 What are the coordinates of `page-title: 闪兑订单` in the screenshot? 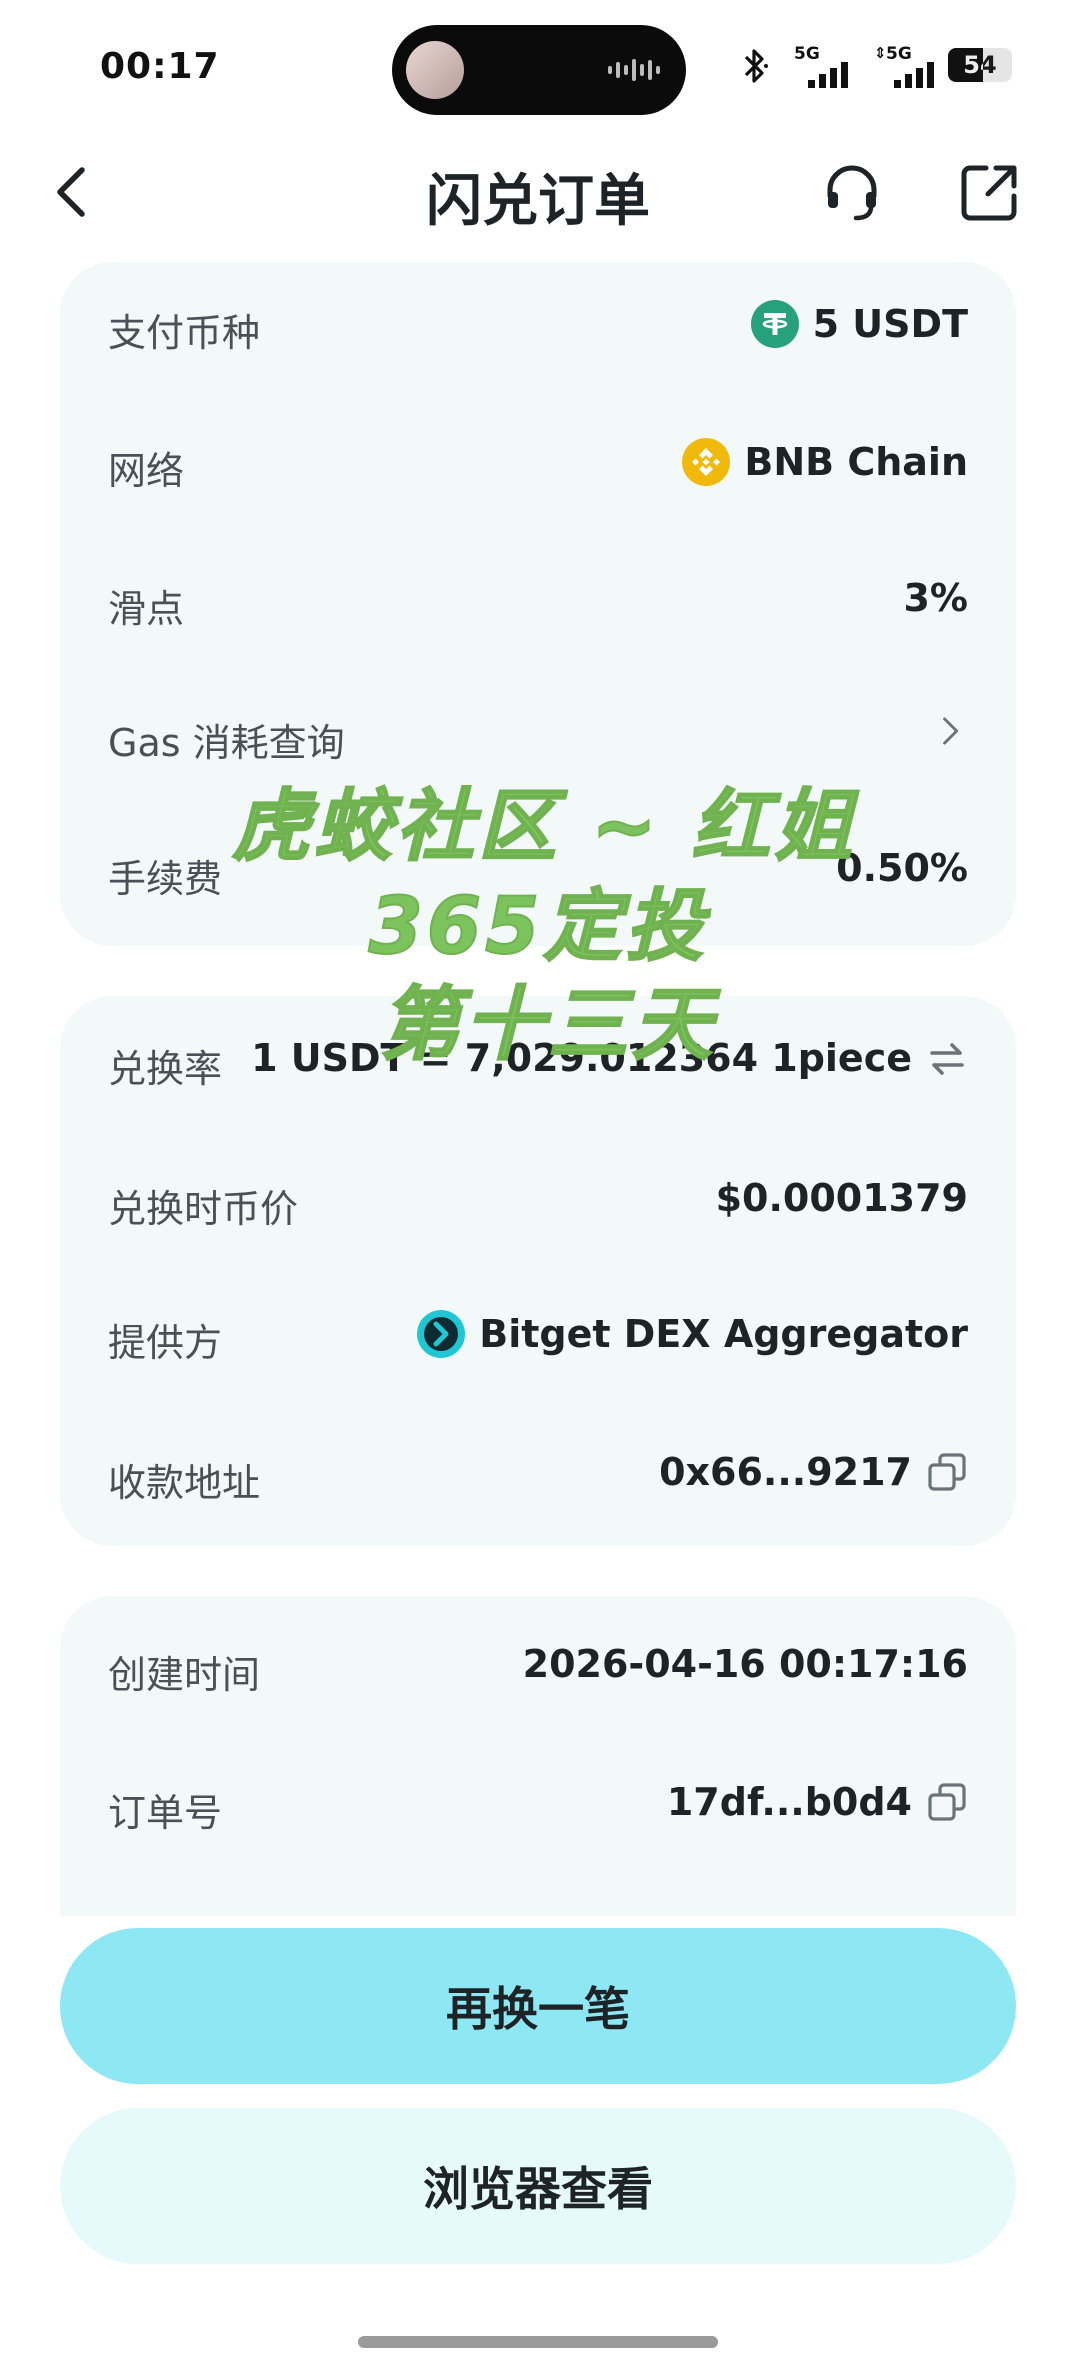 It's located at (538, 201).